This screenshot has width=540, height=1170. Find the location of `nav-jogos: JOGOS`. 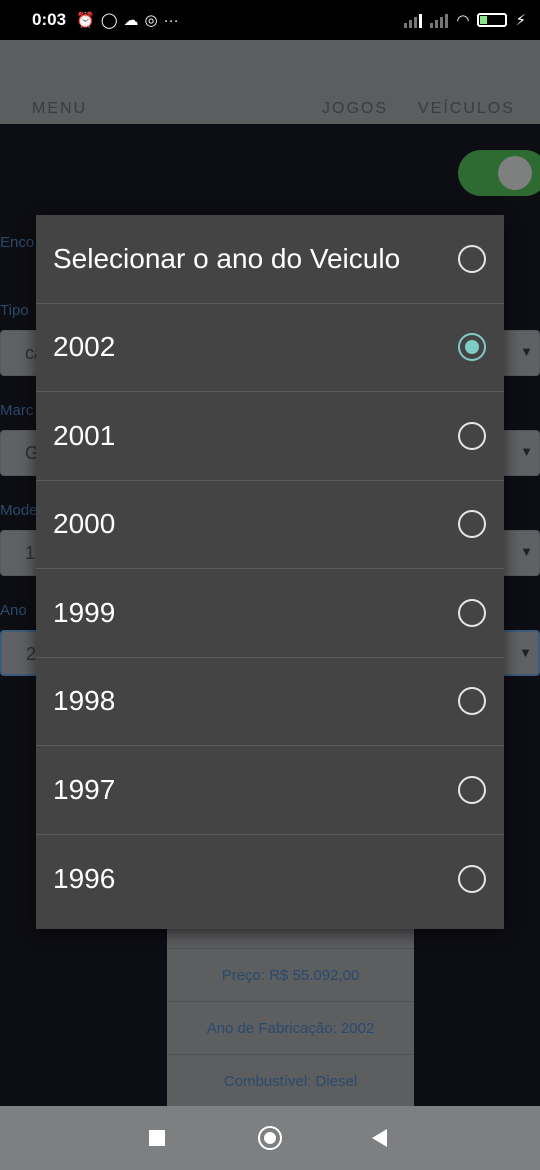

nav-jogos: JOGOS is located at coordinates (355, 109).